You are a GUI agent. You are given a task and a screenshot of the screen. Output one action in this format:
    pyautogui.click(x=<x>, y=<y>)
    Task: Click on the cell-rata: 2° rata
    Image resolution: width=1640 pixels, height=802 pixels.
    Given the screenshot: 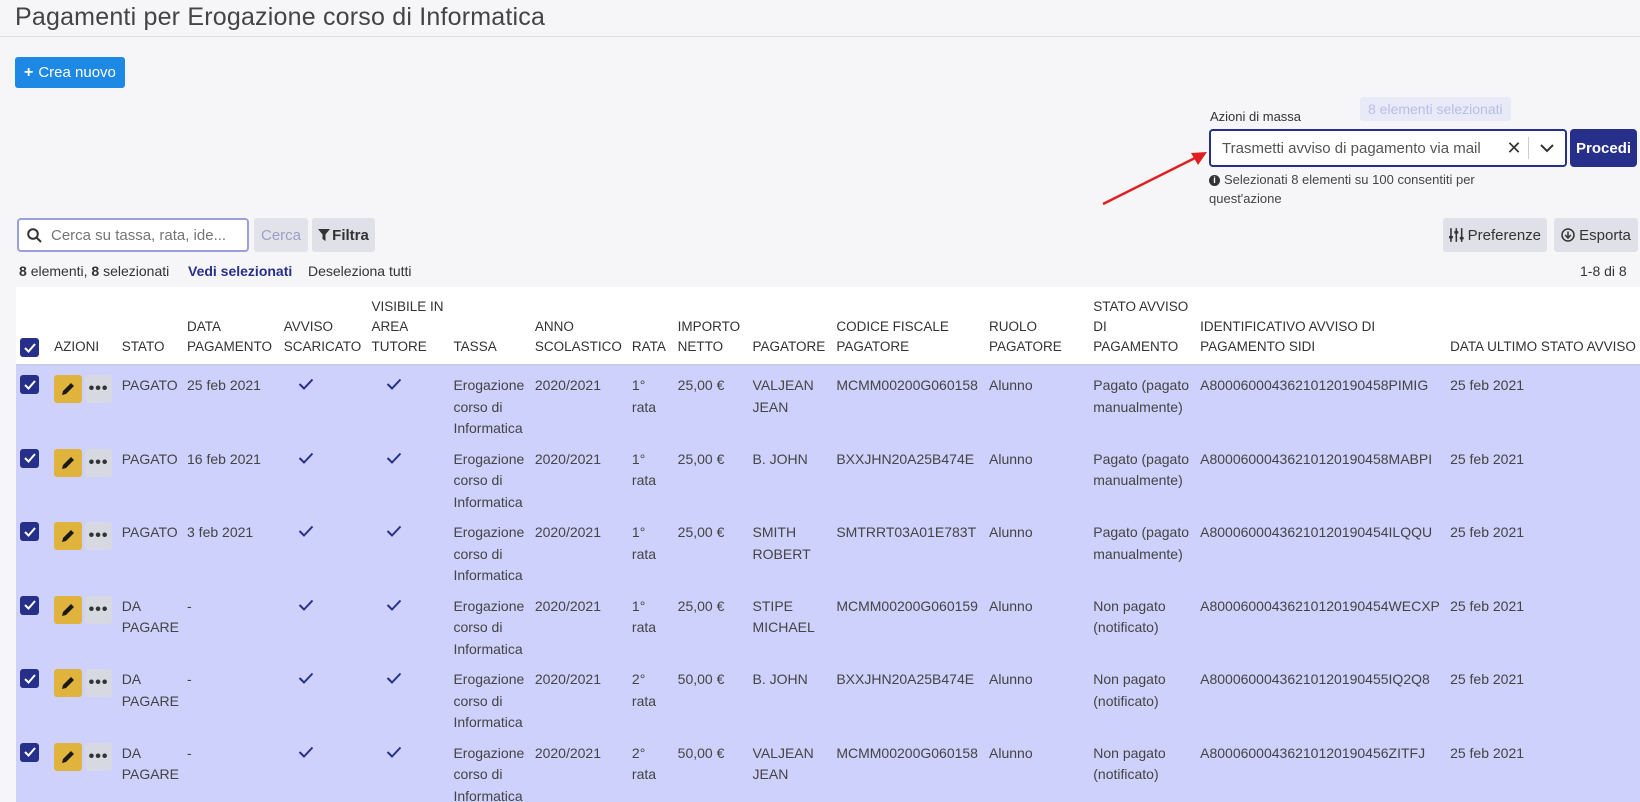 What is the action you would take?
    pyautogui.click(x=644, y=690)
    